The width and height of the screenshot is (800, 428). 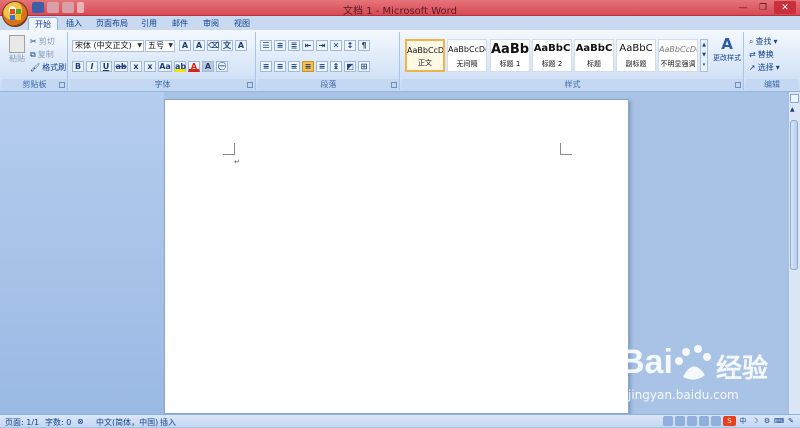 What do you see at coordinates (58, 422) in the screenshot?
I see `word-count: 字数: 0` at bounding box center [58, 422].